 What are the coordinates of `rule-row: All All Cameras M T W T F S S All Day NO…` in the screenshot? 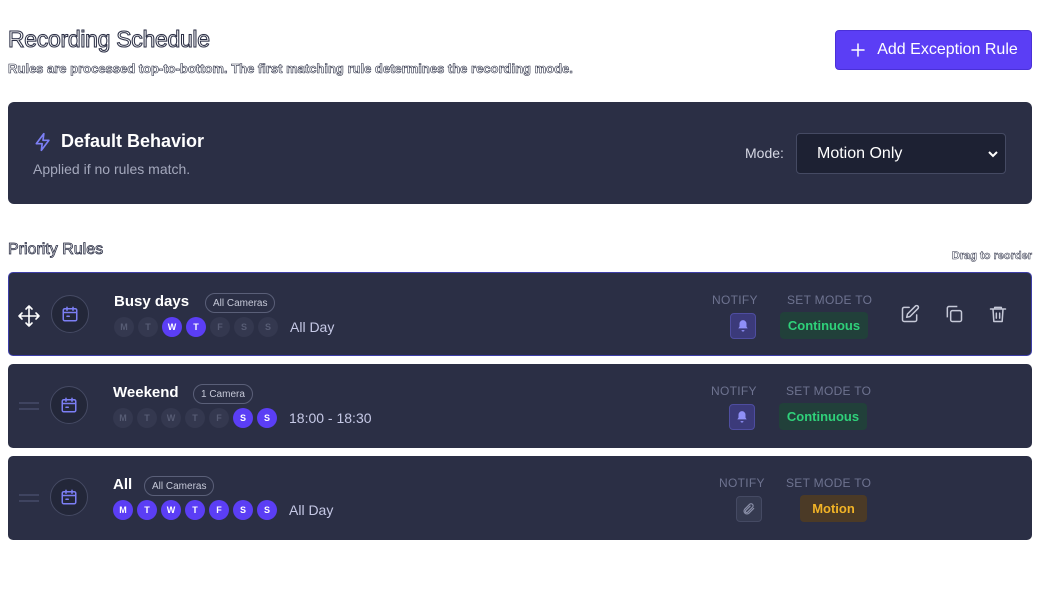 It's located at (520, 498).